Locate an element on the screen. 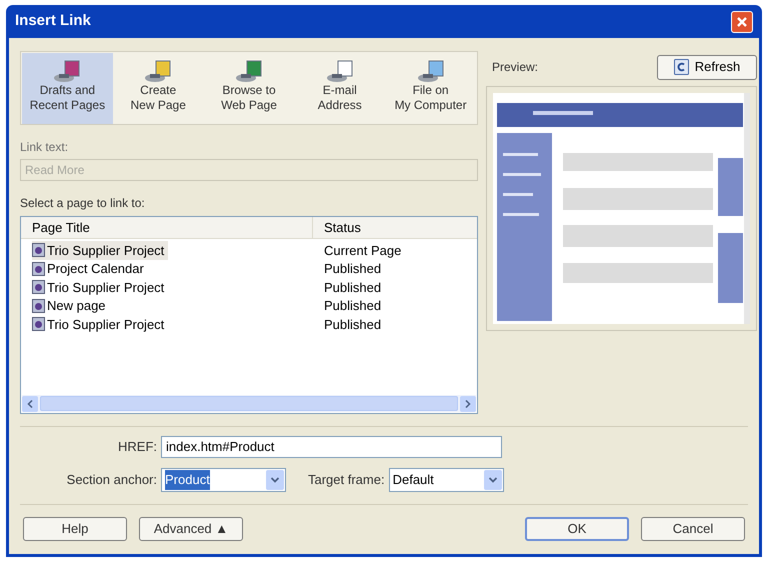 The height and width of the screenshot is (562, 768). close-button is located at coordinates (742, 21).